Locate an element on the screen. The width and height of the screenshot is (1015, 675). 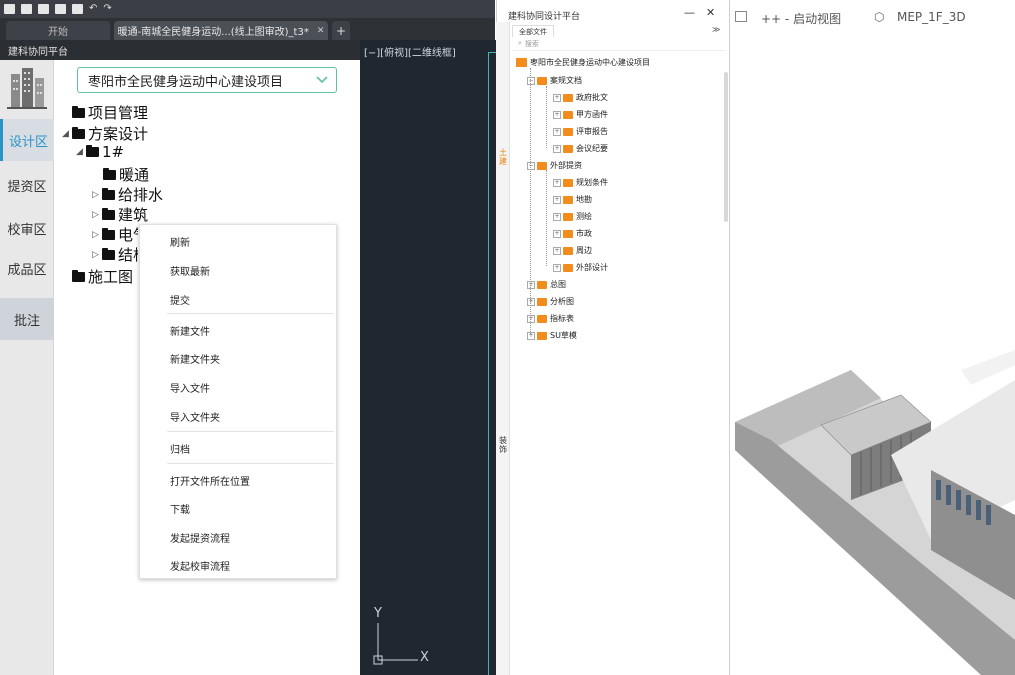
menu-new-folder: 新建文件夹 is located at coordinates (195, 358).